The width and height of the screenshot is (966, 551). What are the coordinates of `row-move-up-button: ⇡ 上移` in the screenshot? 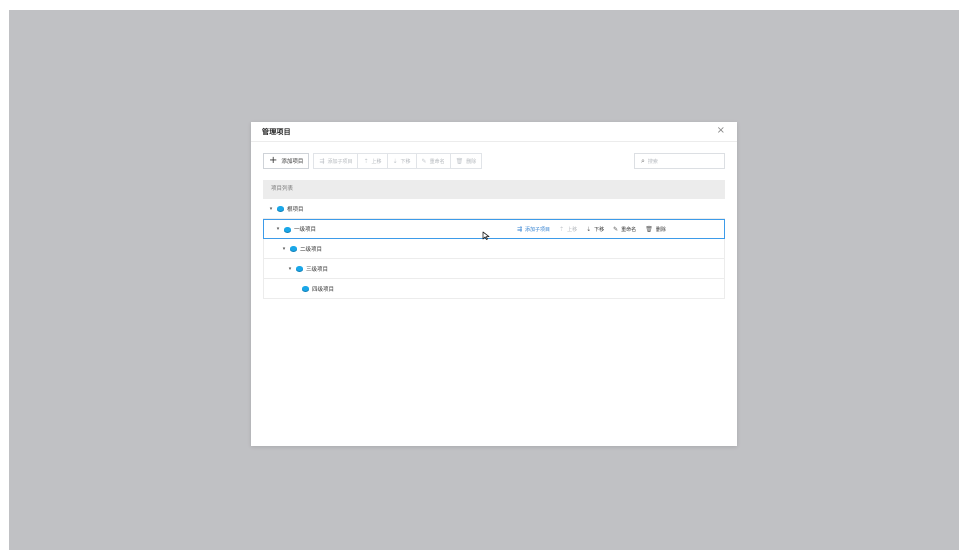 It's located at (568, 229).